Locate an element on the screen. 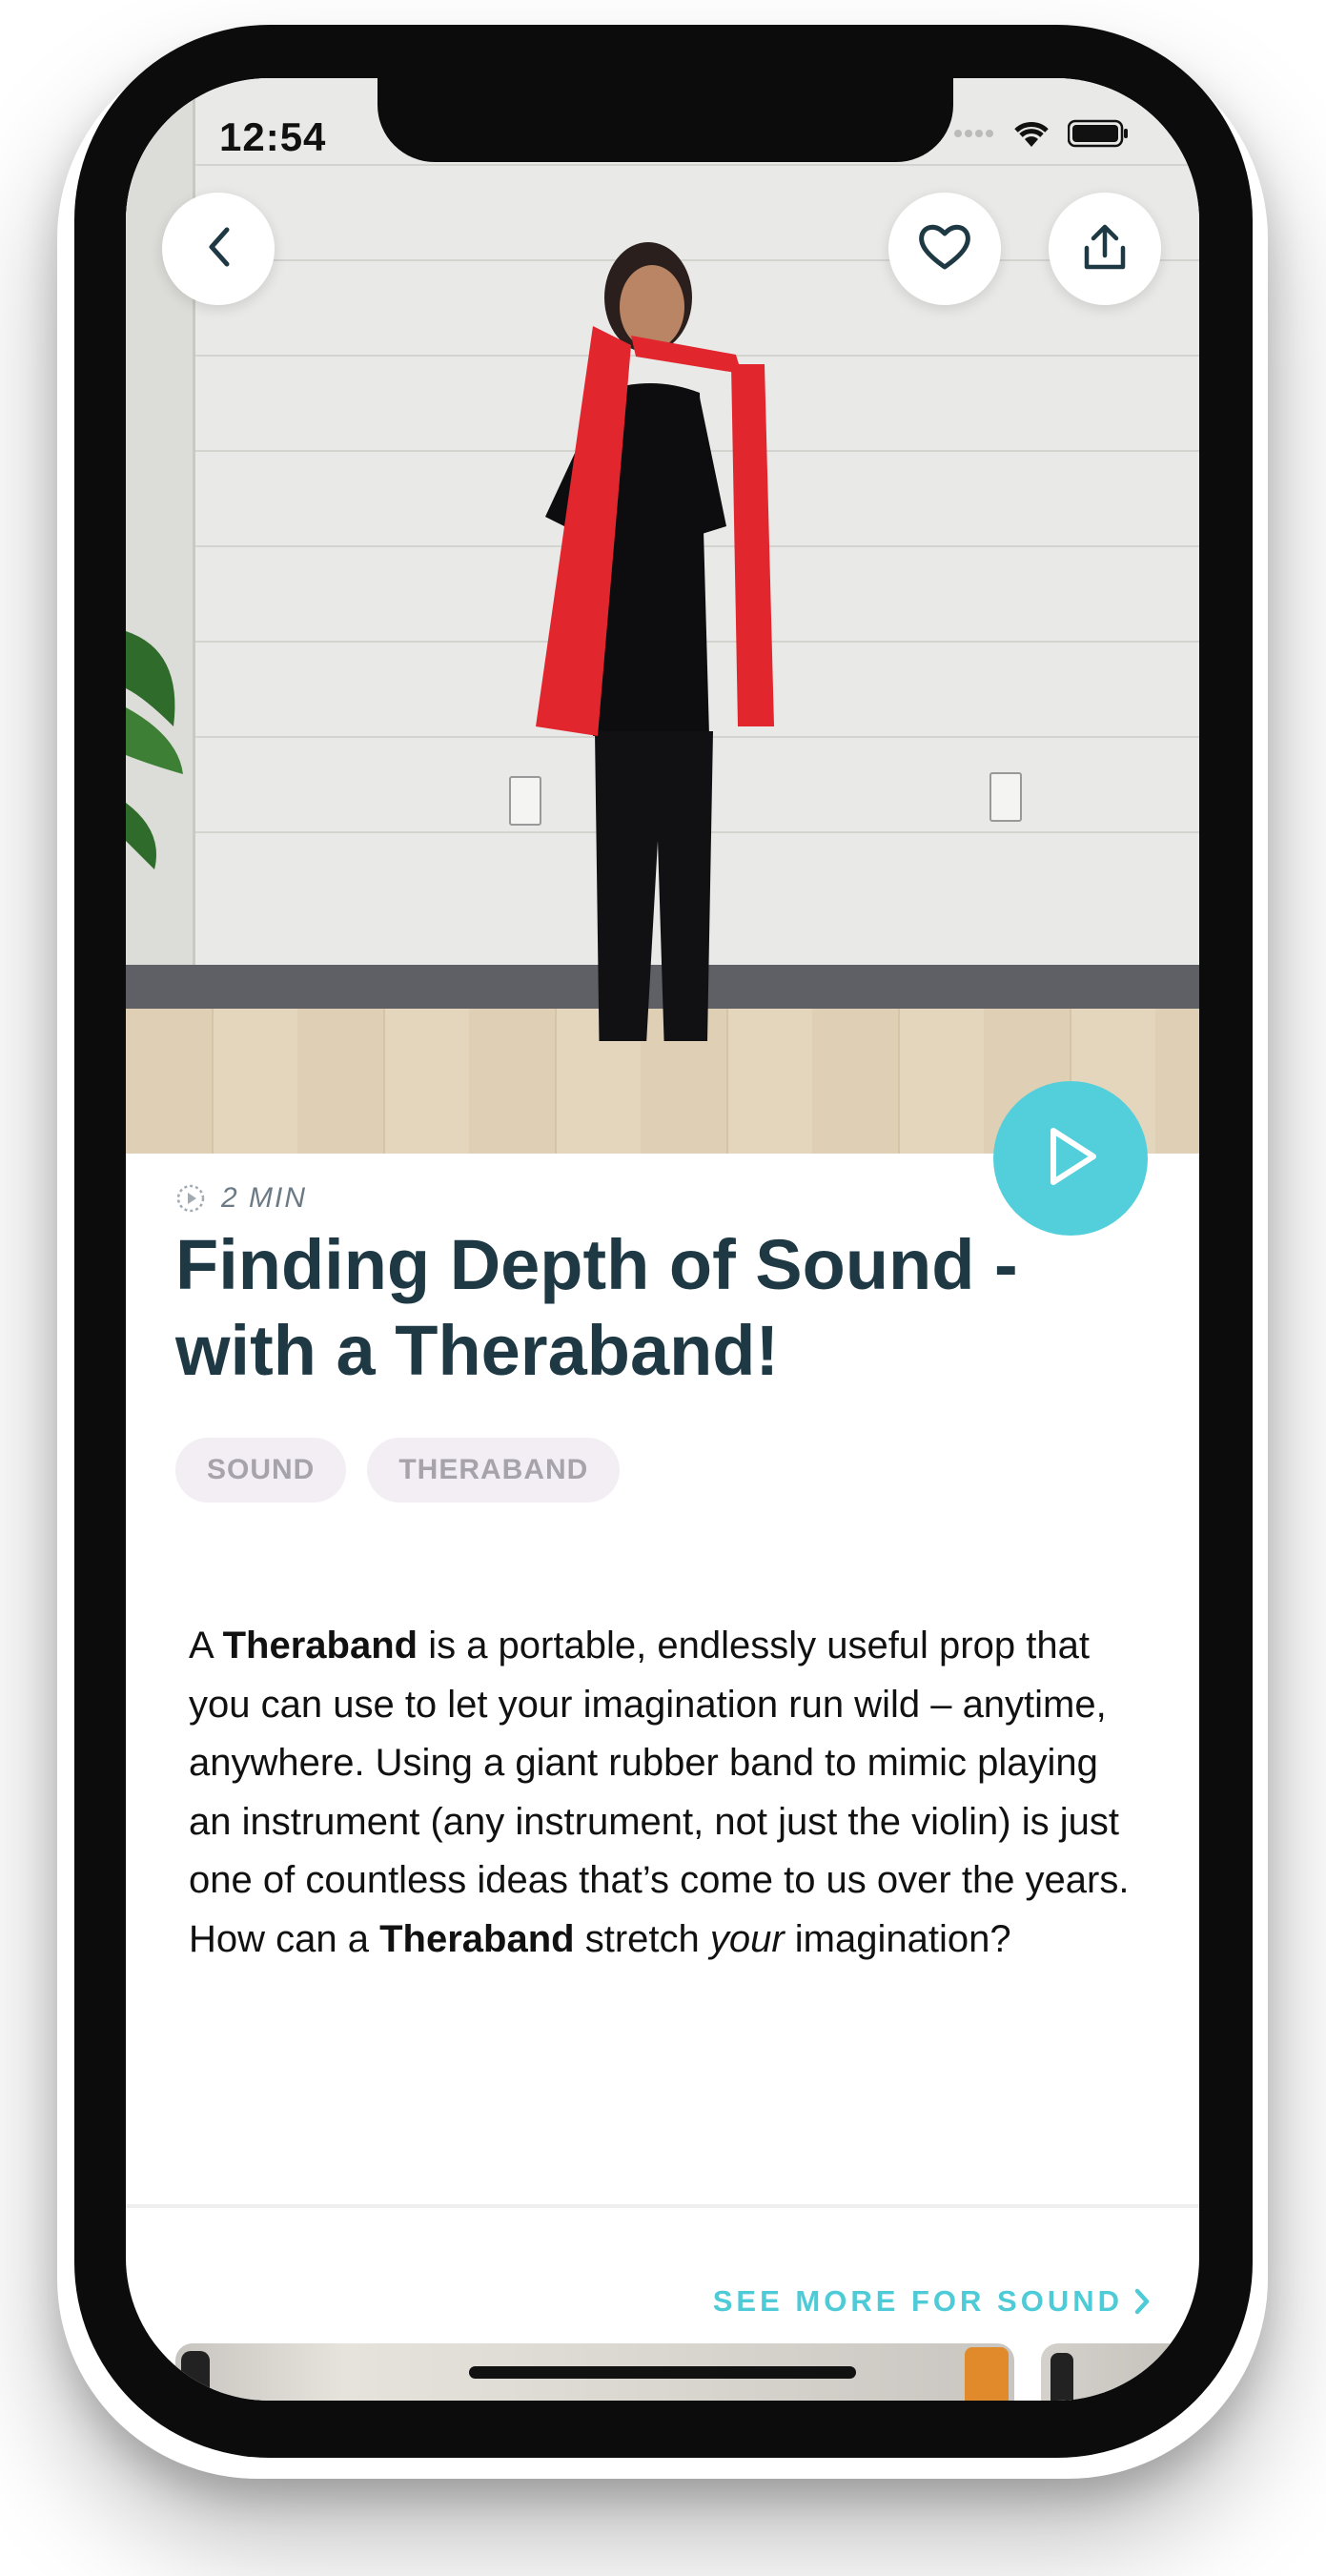 The width and height of the screenshot is (1326, 2576). status-time: 12:54 is located at coordinates (273, 136).